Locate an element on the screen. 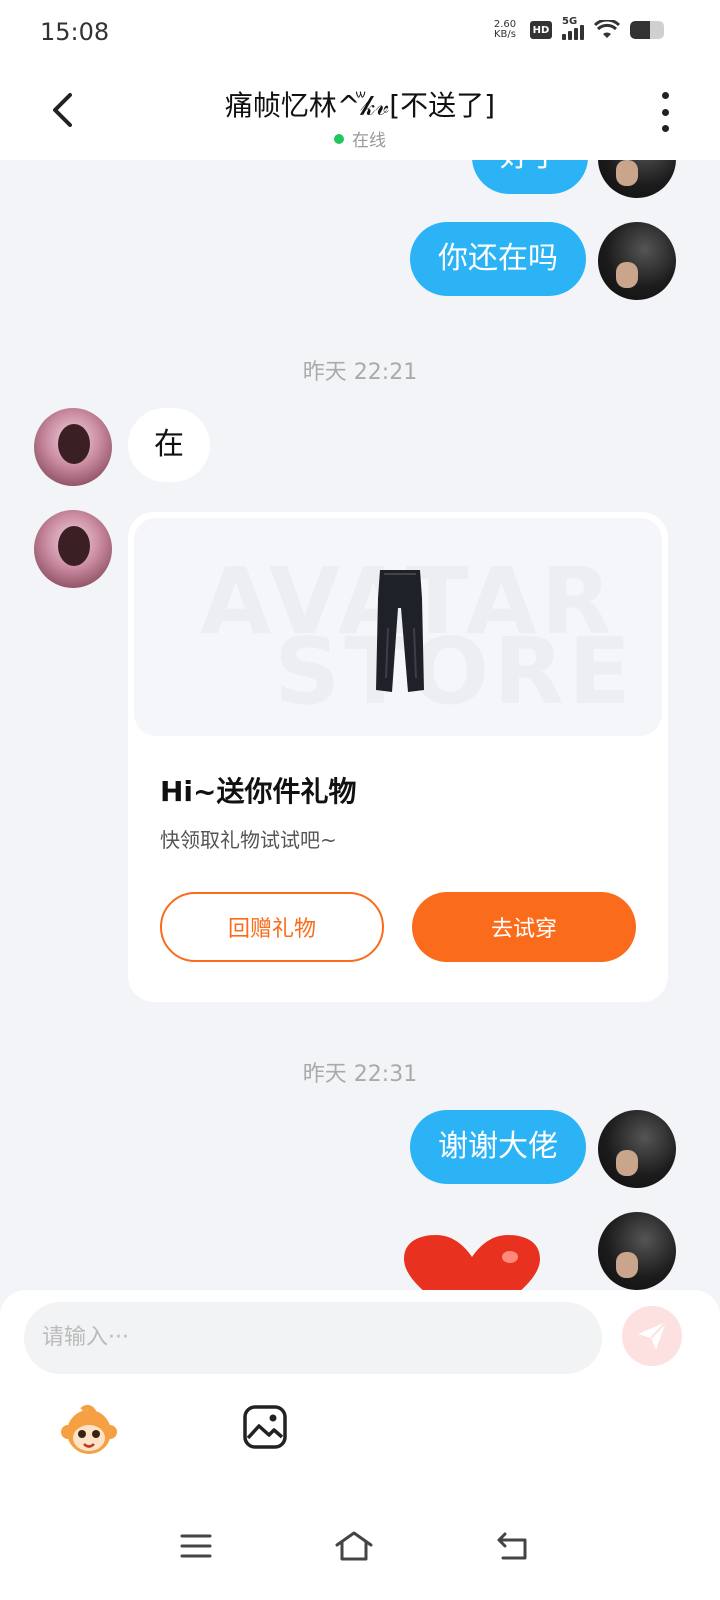 The image size is (720, 1600). send-icon is located at coordinates (652, 1335).